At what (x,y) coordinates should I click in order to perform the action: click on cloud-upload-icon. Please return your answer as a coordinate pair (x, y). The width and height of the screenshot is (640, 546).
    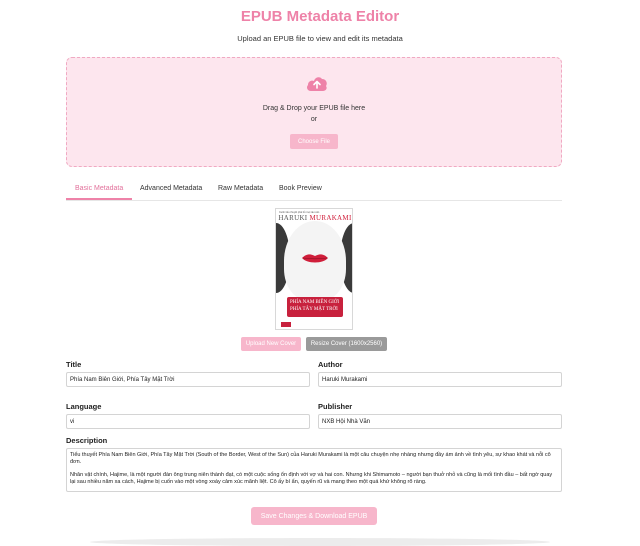
    Looking at the image, I should click on (317, 84).